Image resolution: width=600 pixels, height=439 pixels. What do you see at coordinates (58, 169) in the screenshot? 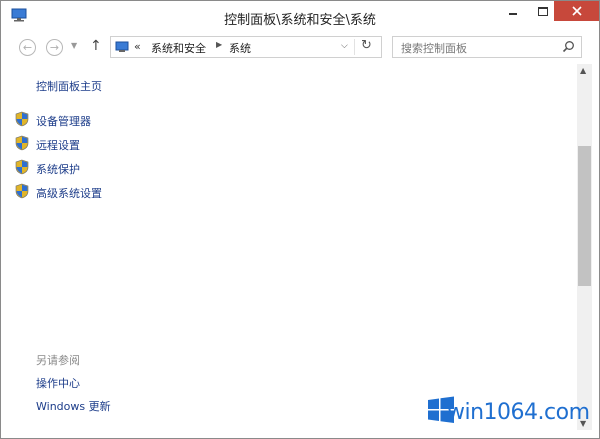
I see `task-label: 系统保护` at bounding box center [58, 169].